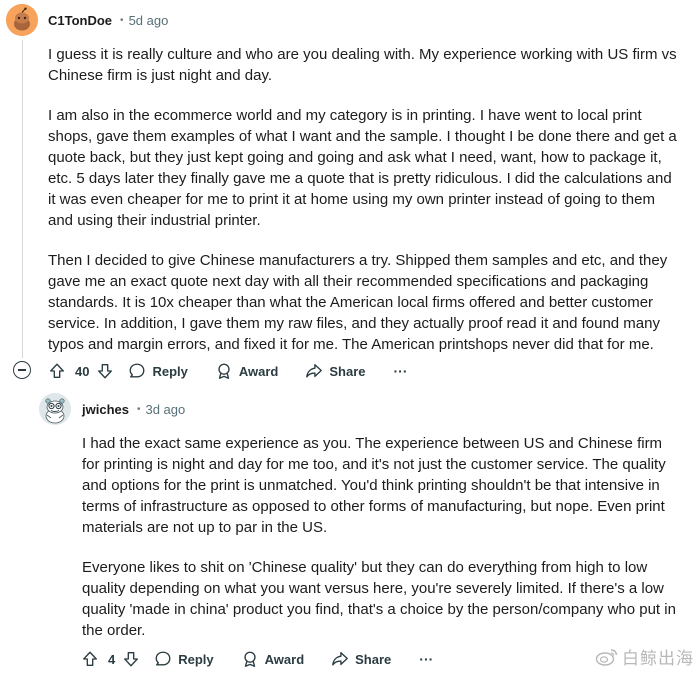 The width and height of the screenshot is (700, 675). Describe the element at coordinates (606, 657) in the screenshot. I see `weibo-logo-icon` at that location.